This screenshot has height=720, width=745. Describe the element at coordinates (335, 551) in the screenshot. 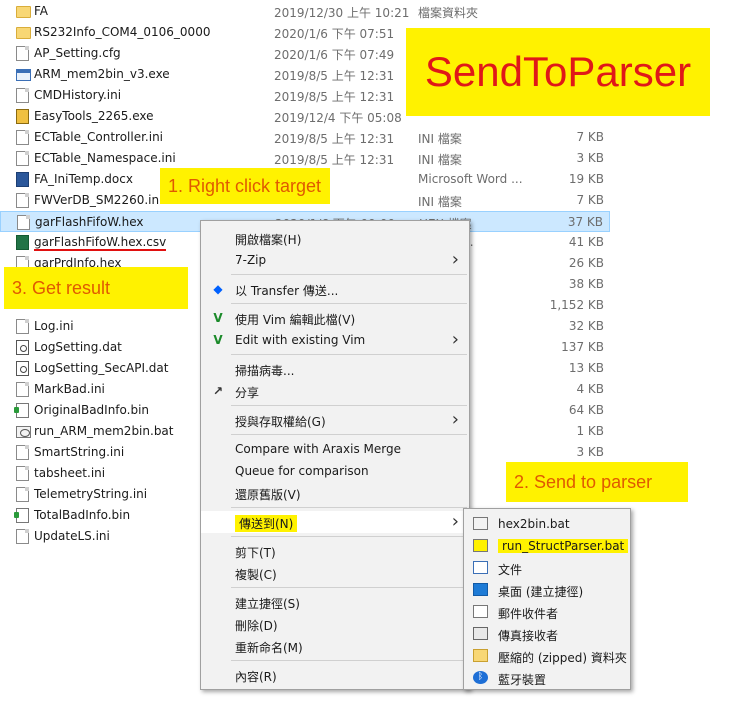

I see `context-menu-item: 剪下(T)` at that location.